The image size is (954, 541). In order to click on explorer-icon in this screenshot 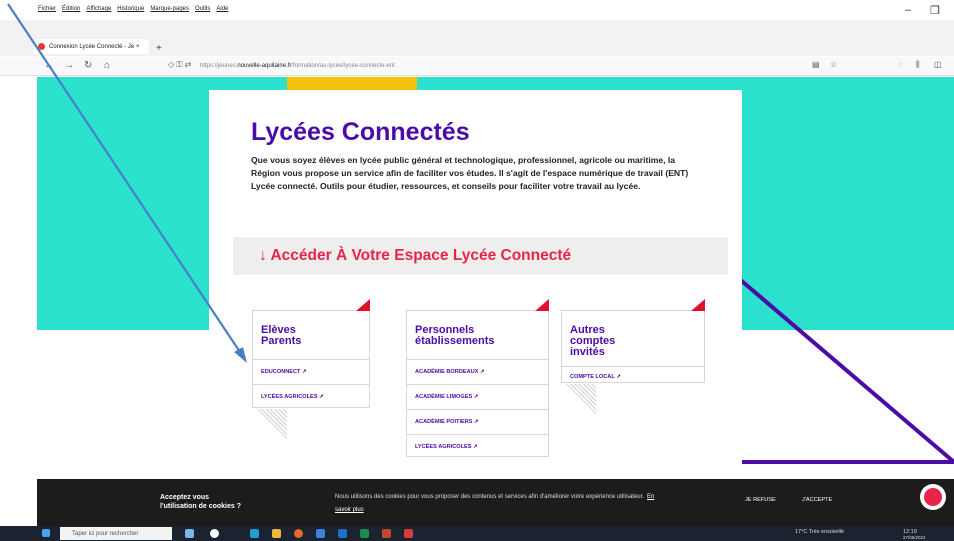, I will do `click(276, 533)`.